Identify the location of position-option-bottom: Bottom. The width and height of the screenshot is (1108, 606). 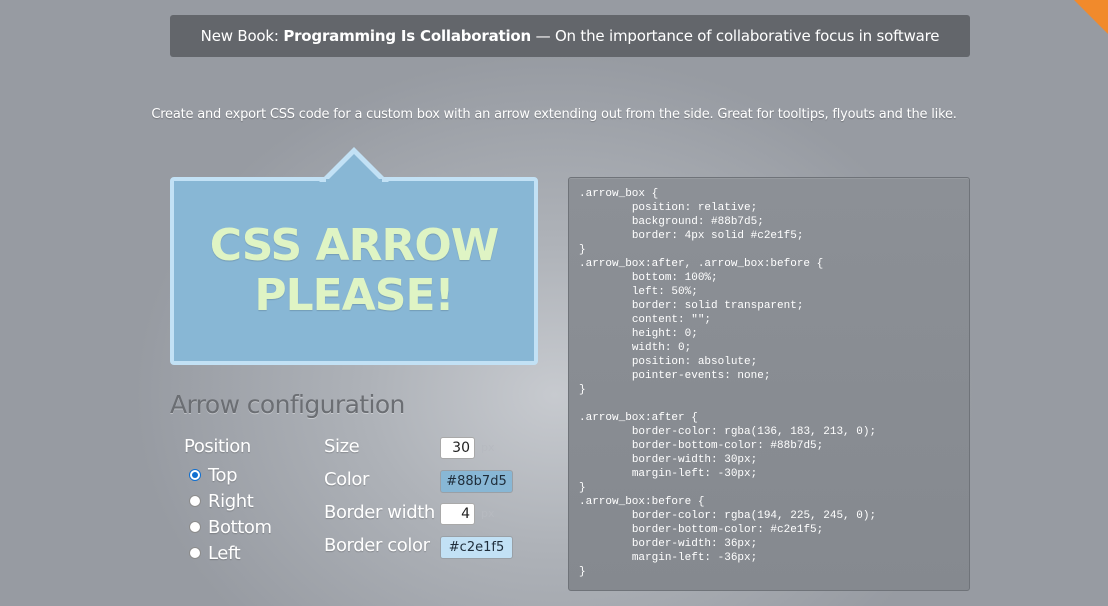
(230, 527).